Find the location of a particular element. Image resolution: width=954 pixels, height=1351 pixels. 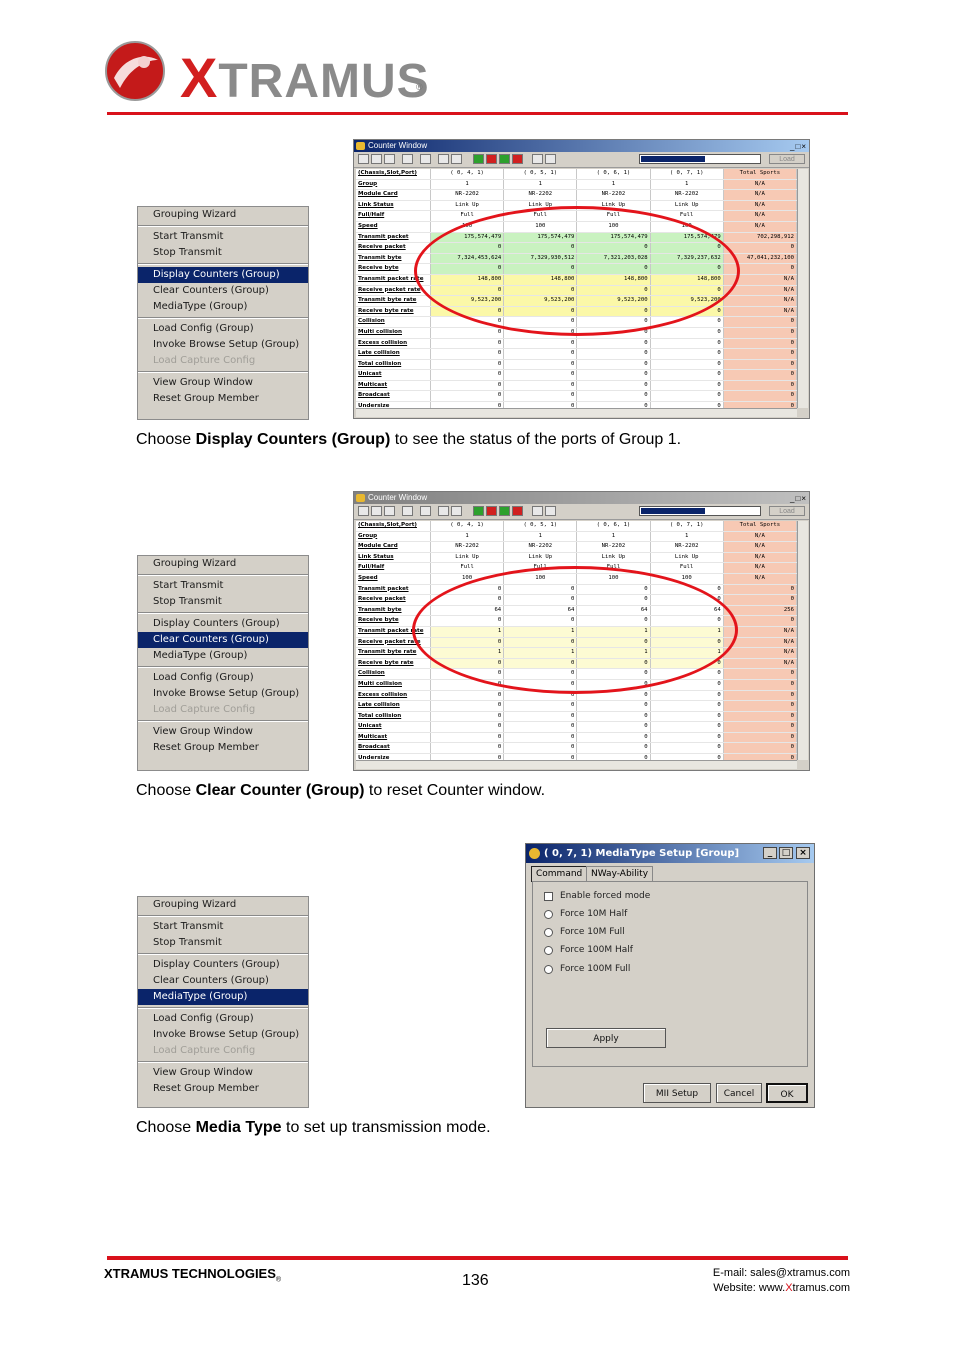

radio-force-100m-full is located at coordinates (548, 969).